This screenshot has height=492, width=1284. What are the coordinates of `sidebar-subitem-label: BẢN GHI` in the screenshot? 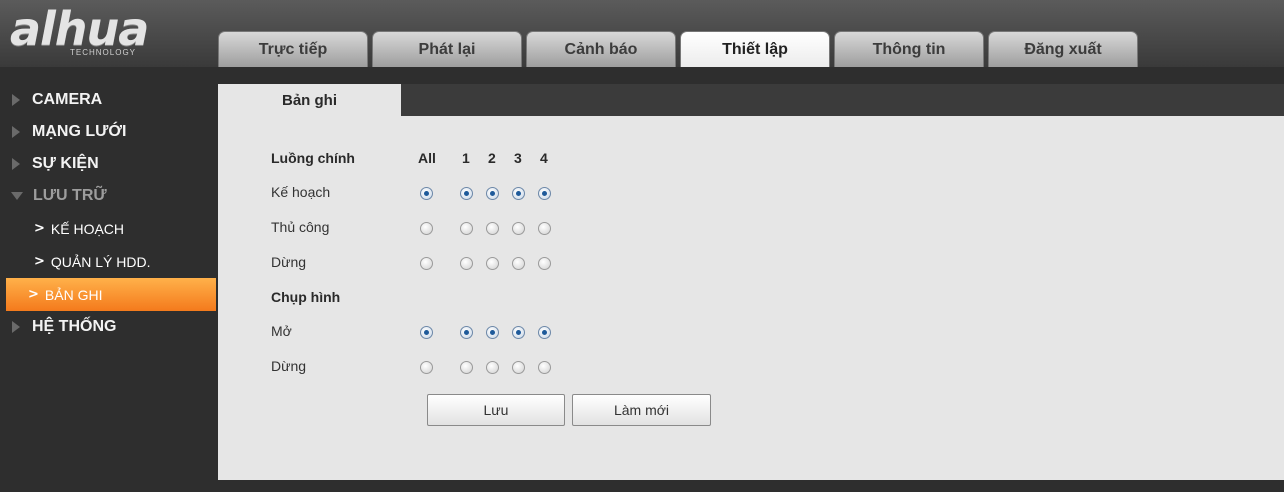 It's located at (73, 294).